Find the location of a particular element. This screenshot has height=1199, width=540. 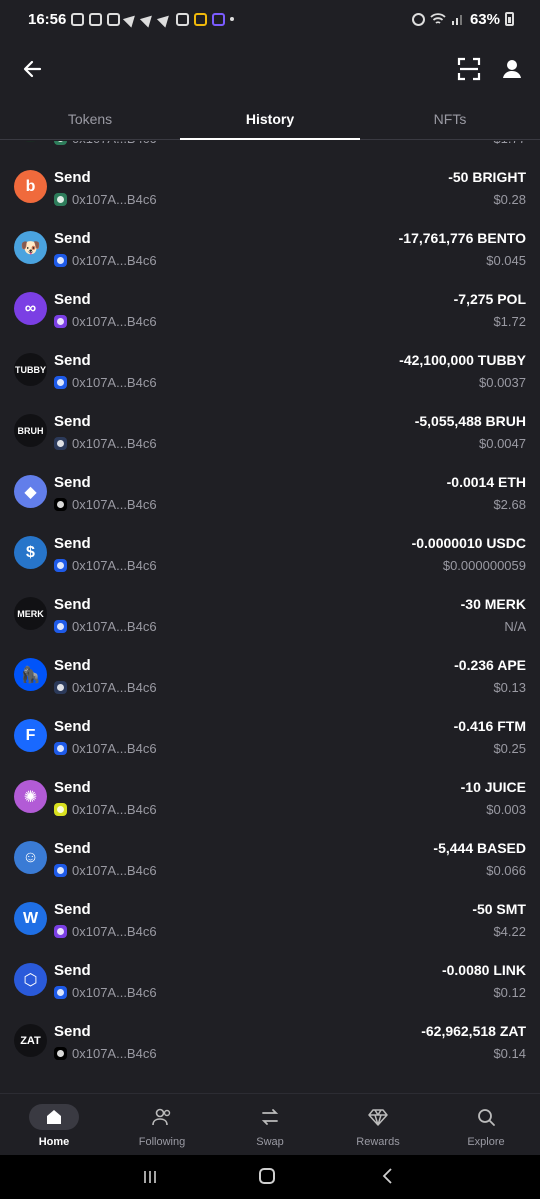

transaction-row: 🦍 Send 0x107A...B4c6 -0.236 APE $0.13 is located at coordinates (270, 679).